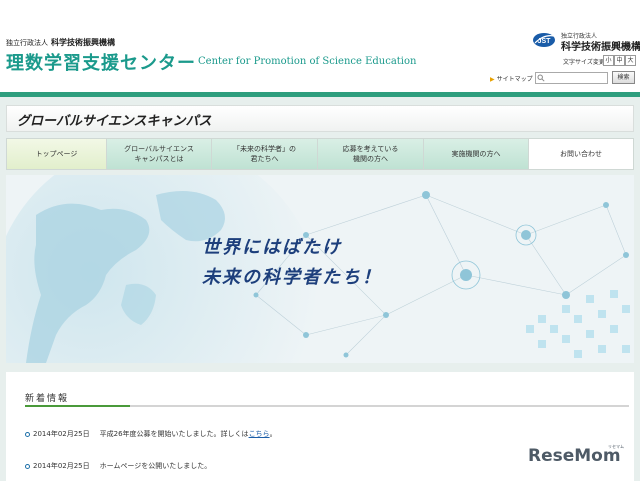  Describe the element at coordinates (83, 42) in the screenshot. I see `org-name: 科学技術振興機構` at that location.